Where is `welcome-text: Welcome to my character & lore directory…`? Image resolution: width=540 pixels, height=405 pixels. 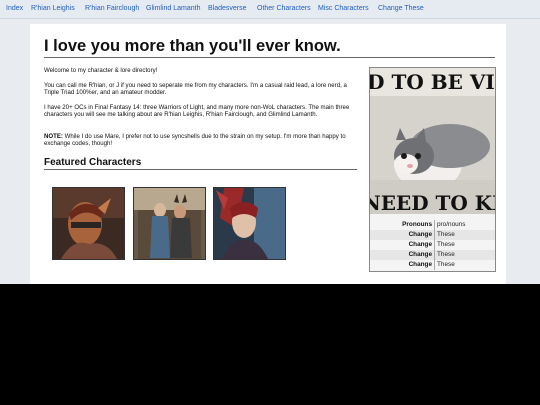 welcome-text: Welcome to my character & lore directory… is located at coordinates (101, 70).